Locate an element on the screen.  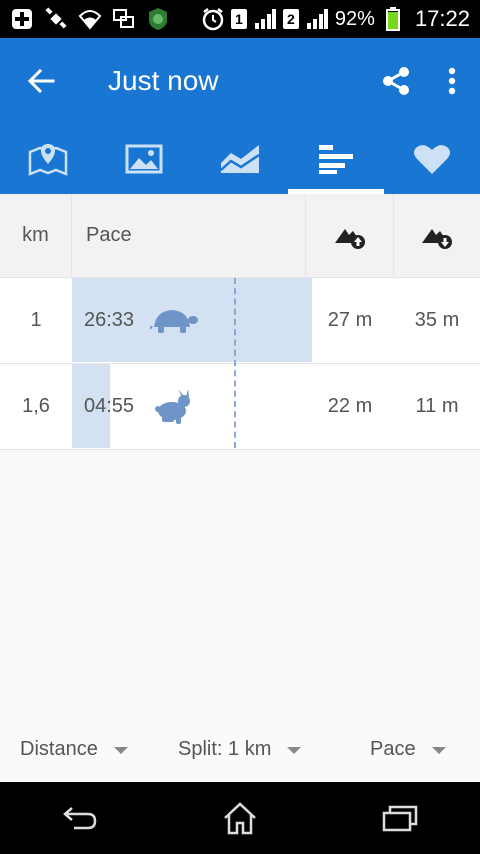
tab-health is located at coordinates (432, 159).